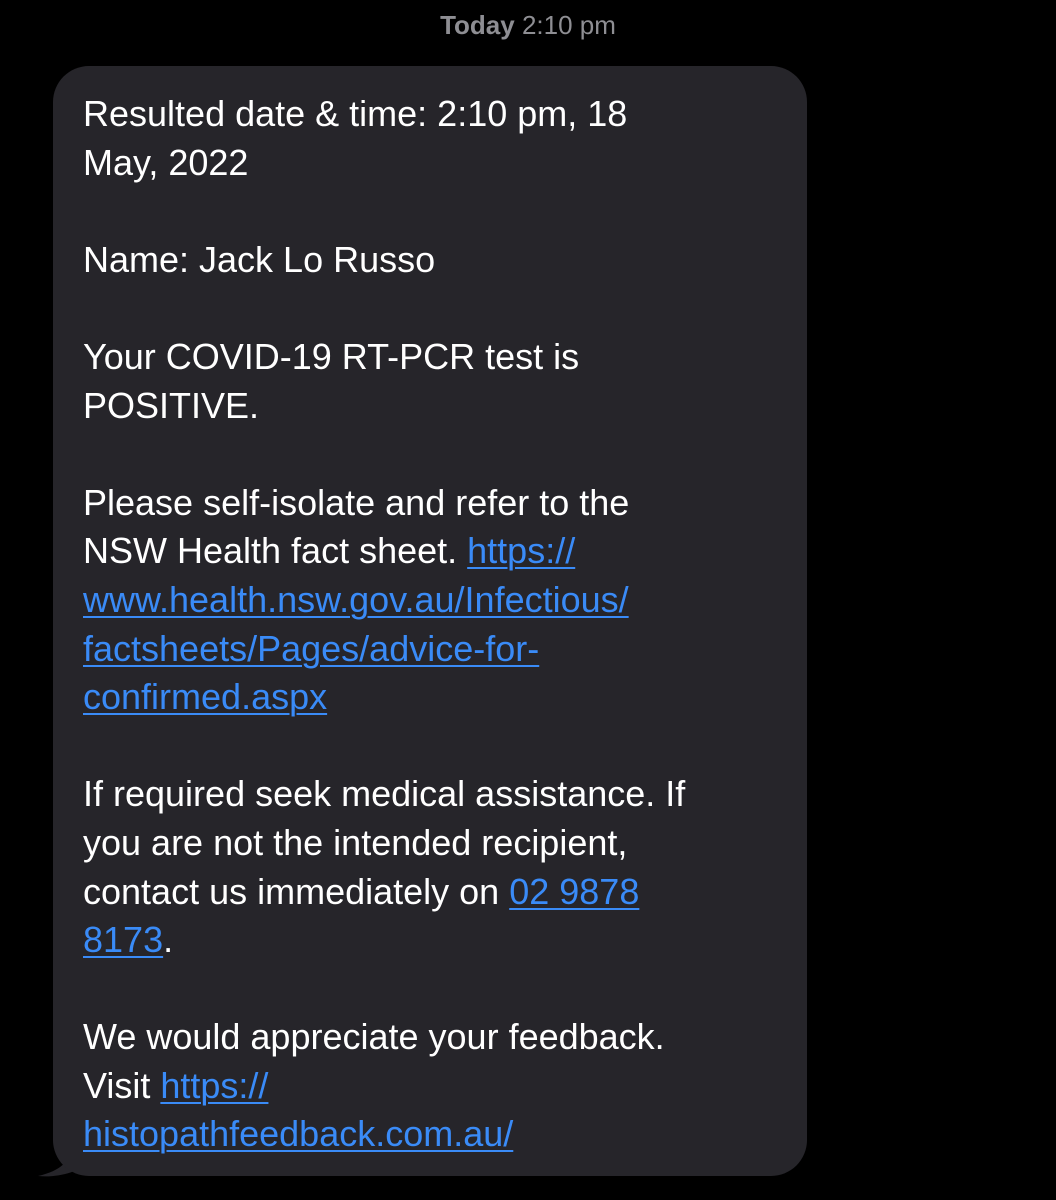 The width and height of the screenshot is (1056, 1200). What do you see at coordinates (171, 405) in the screenshot?
I see `test-result-line-2: POSITIVE.` at bounding box center [171, 405].